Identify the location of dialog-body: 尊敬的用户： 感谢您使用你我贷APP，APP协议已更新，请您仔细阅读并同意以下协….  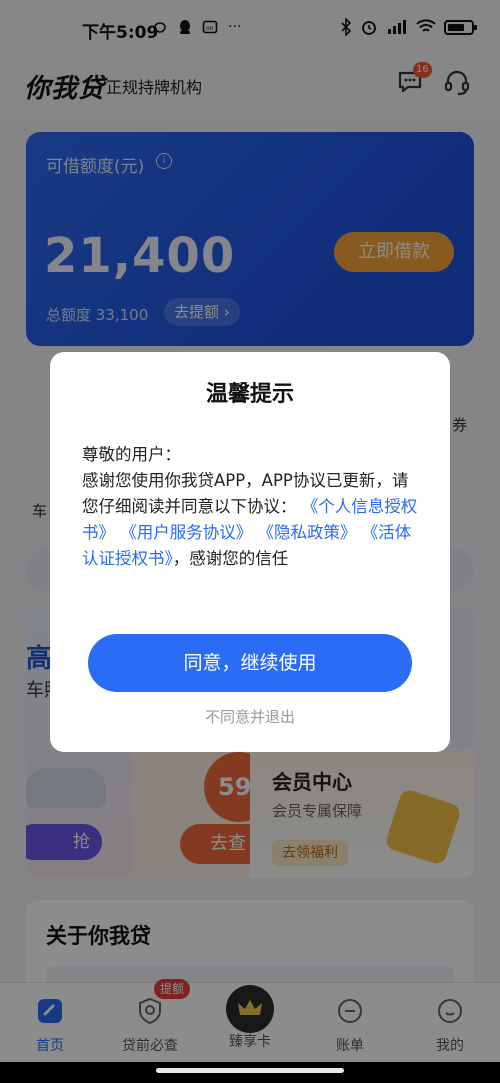
(253, 507).